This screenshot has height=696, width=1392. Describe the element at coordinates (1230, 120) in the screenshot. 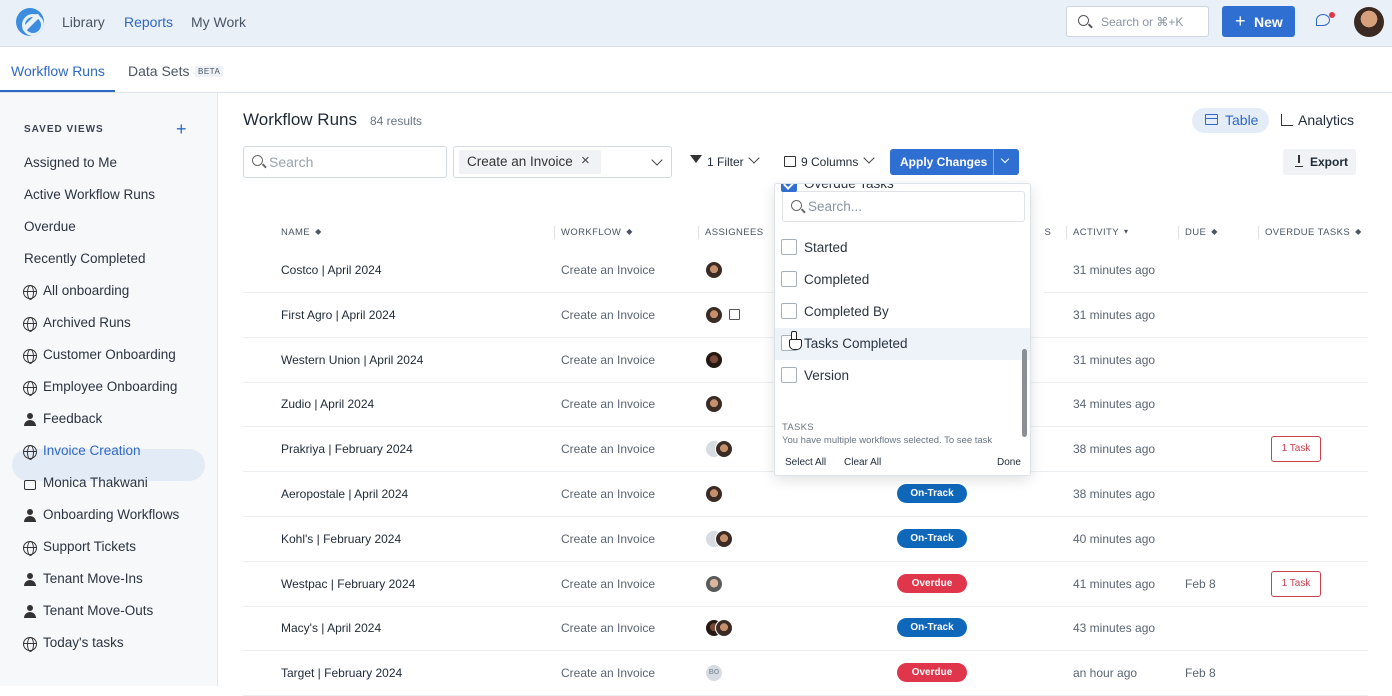

I see `view-table-toggle: Table` at that location.